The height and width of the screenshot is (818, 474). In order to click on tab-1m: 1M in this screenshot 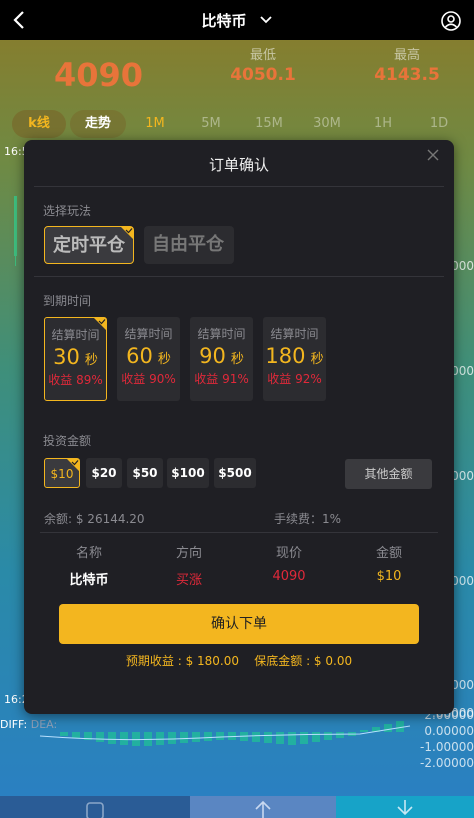, I will do `click(155, 124)`.